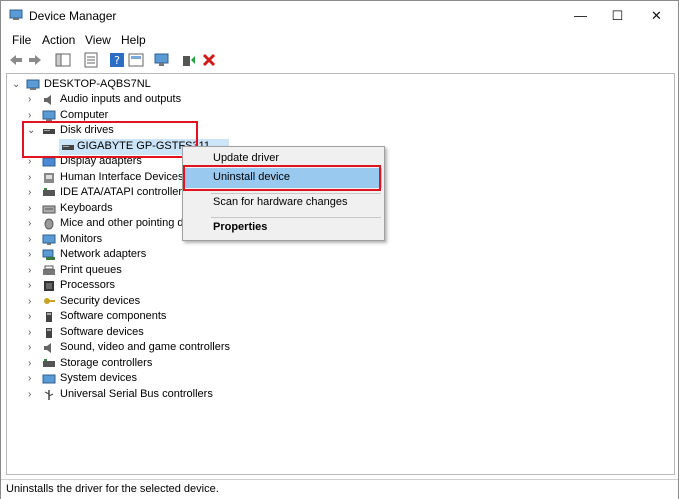 This screenshot has width=679, height=499. What do you see at coordinates (339, 16) in the screenshot?
I see `title-bar: Device Manager — ☐ ✕` at bounding box center [339, 16].